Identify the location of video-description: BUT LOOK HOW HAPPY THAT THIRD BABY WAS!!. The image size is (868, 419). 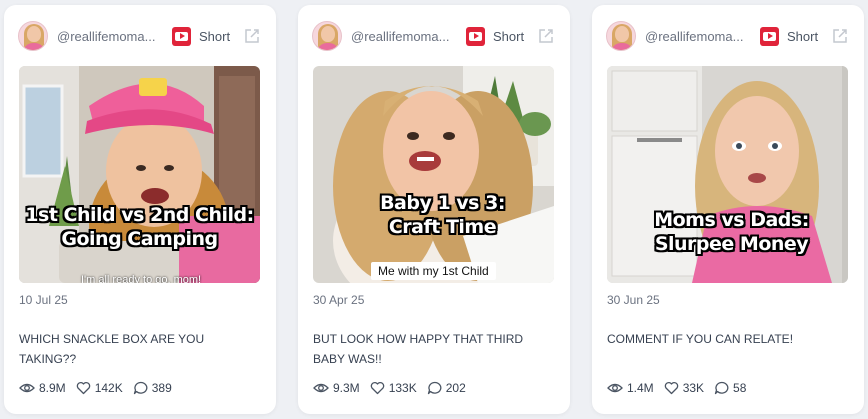
(418, 349).